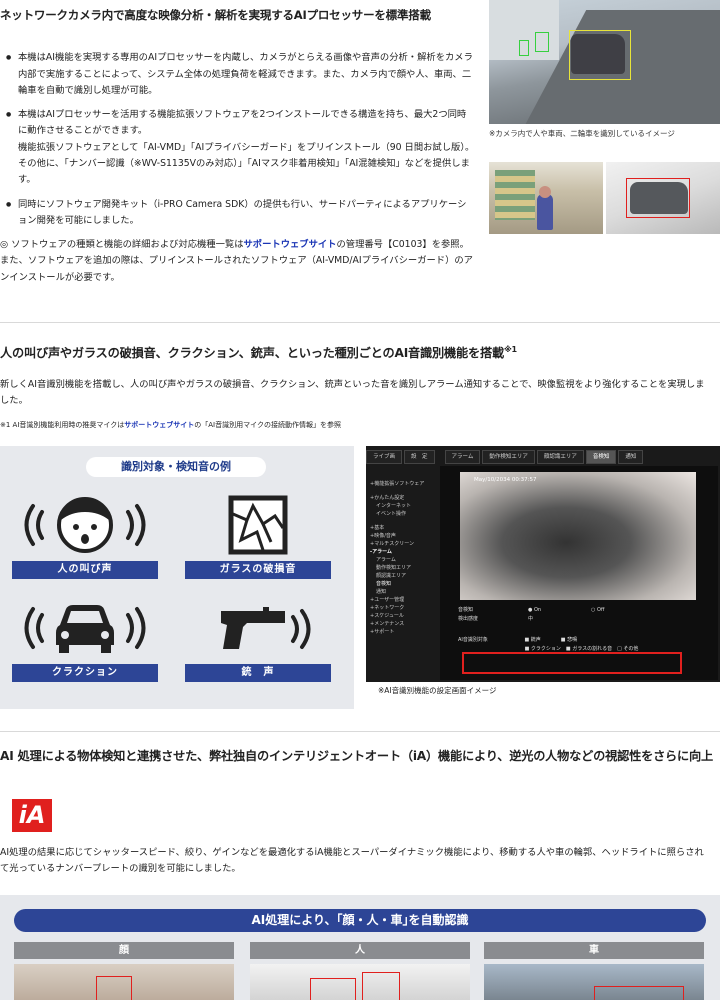  Describe the element at coordinates (401, 616) in the screenshot. I see `sidebar-item: +スケジュール` at that location.